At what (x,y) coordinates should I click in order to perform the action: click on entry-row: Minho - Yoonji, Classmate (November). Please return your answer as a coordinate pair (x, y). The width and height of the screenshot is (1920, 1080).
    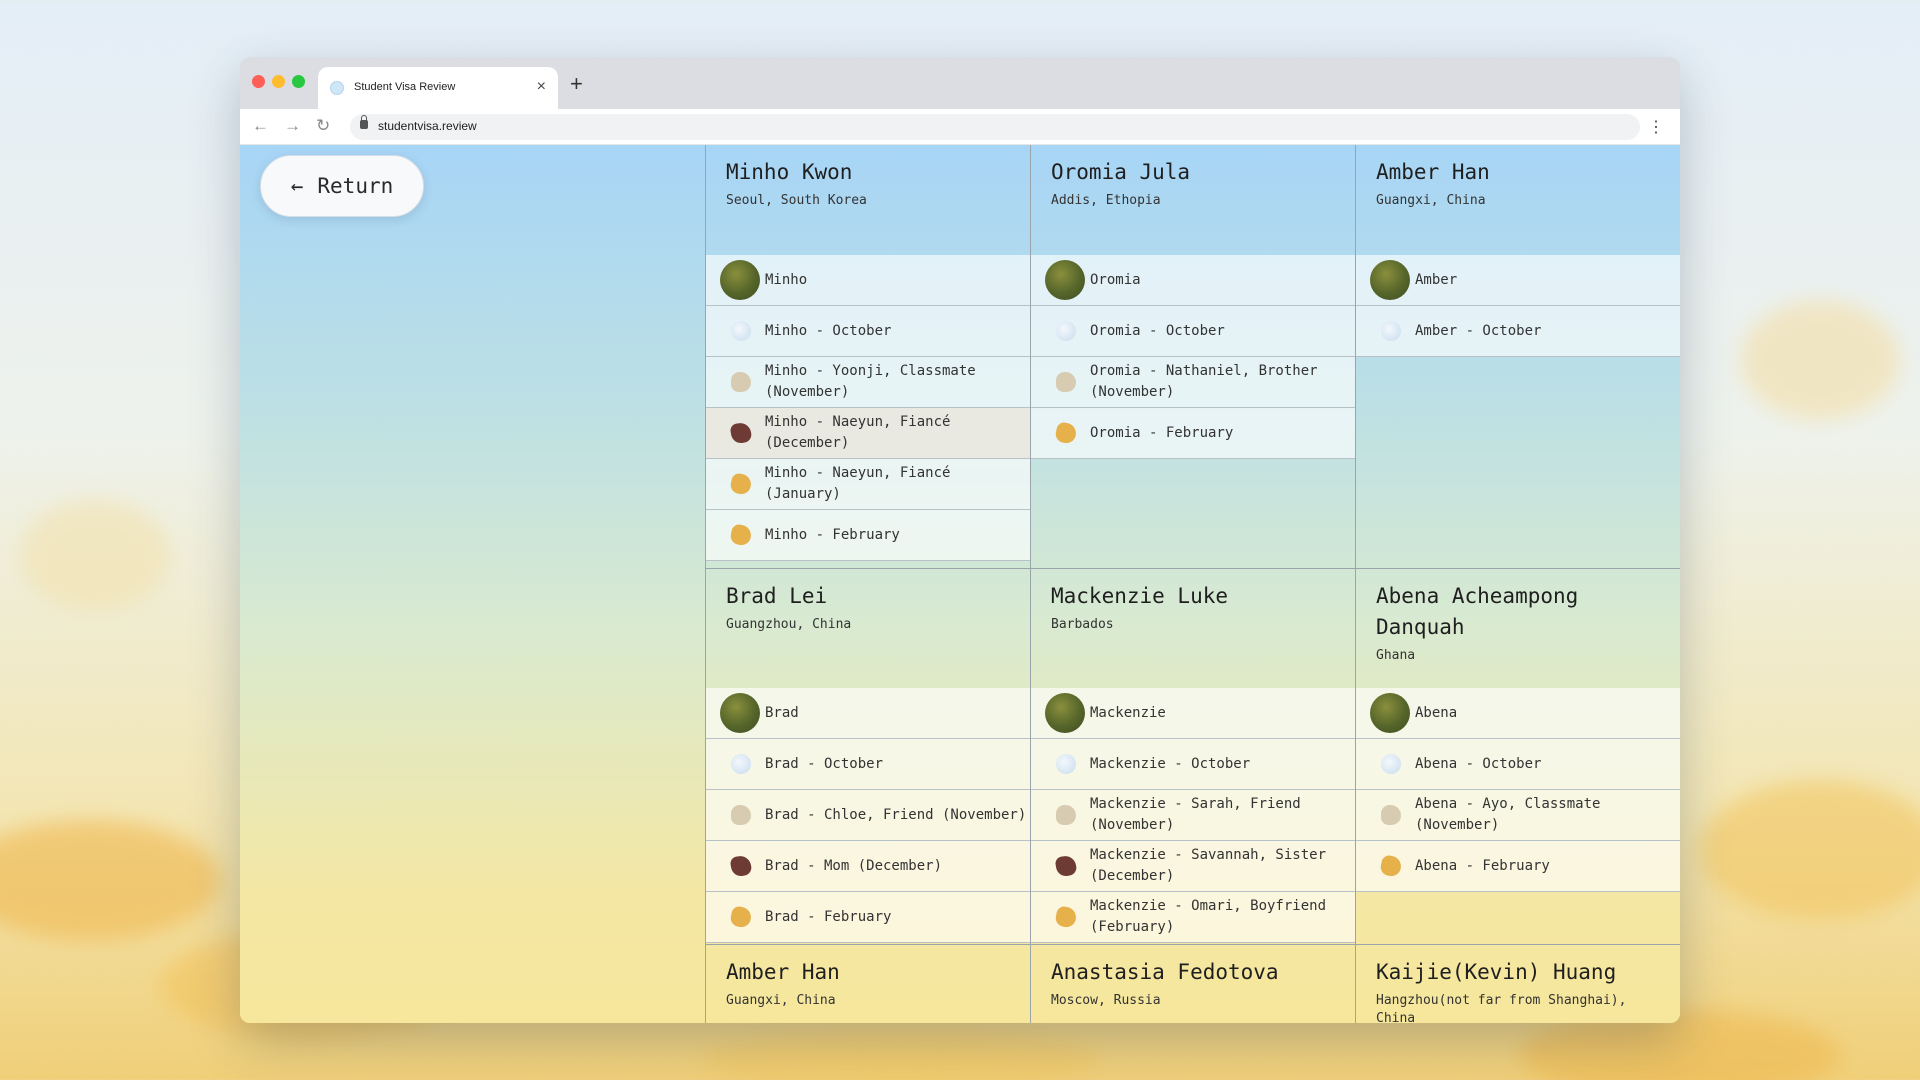
    Looking at the image, I should click on (868, 382).